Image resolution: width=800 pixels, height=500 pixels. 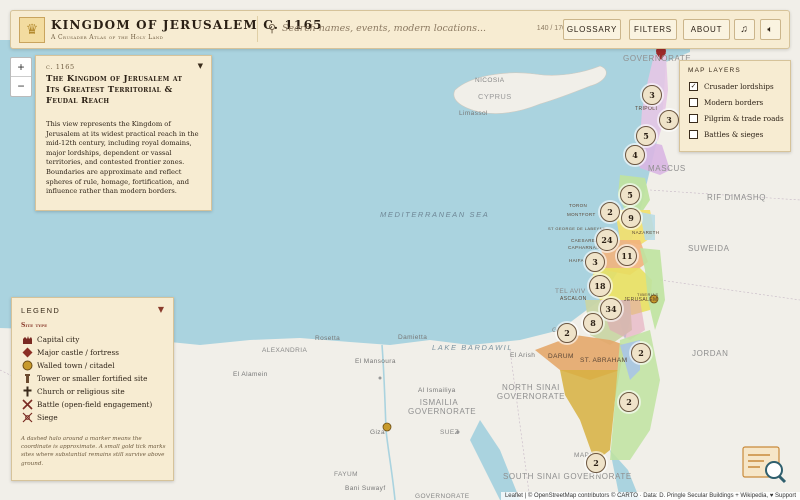 I want to click on layer-modern-borders: Modern borders, so click(x=726, y=102).